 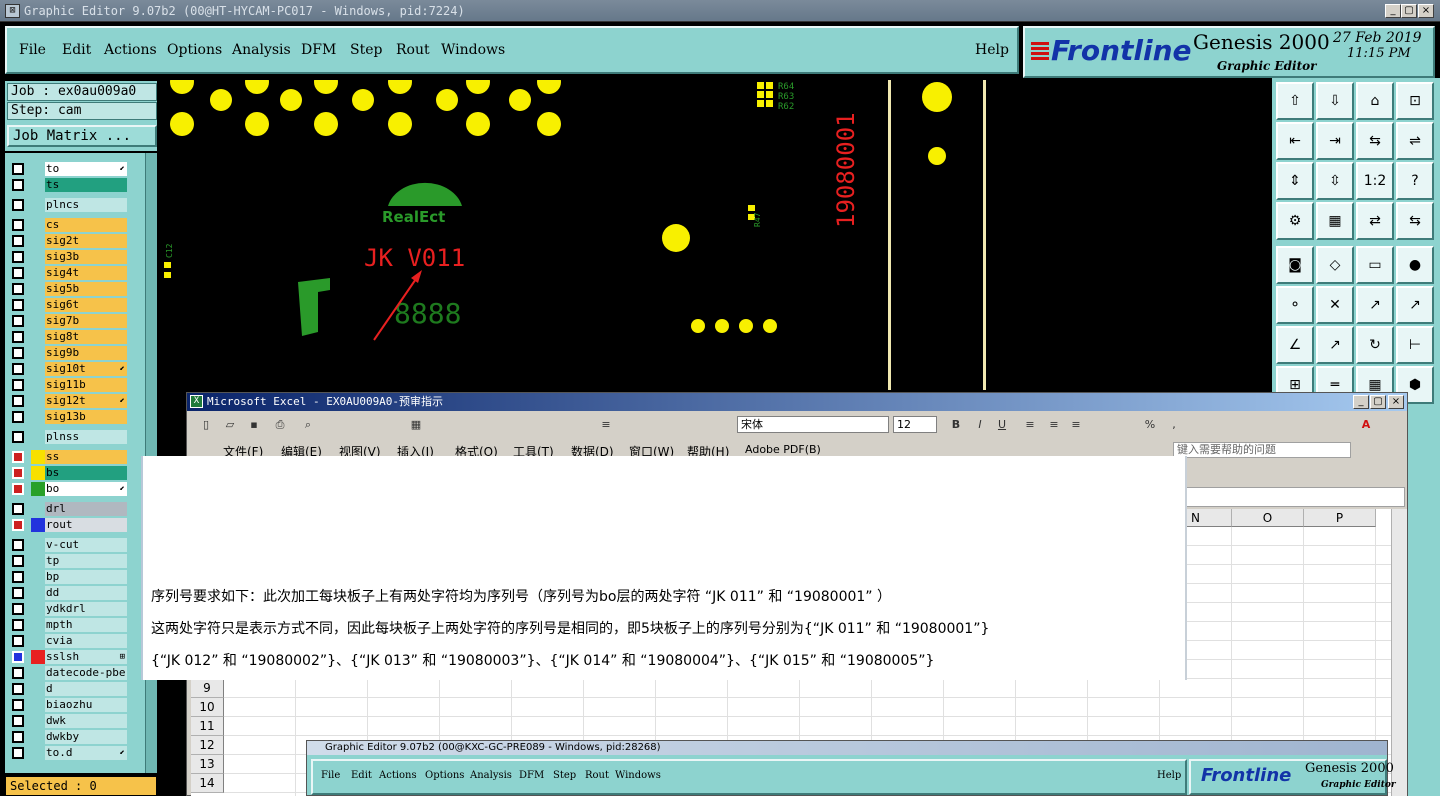 I want to click on menu-help: Help, so click(x=992, y=50).